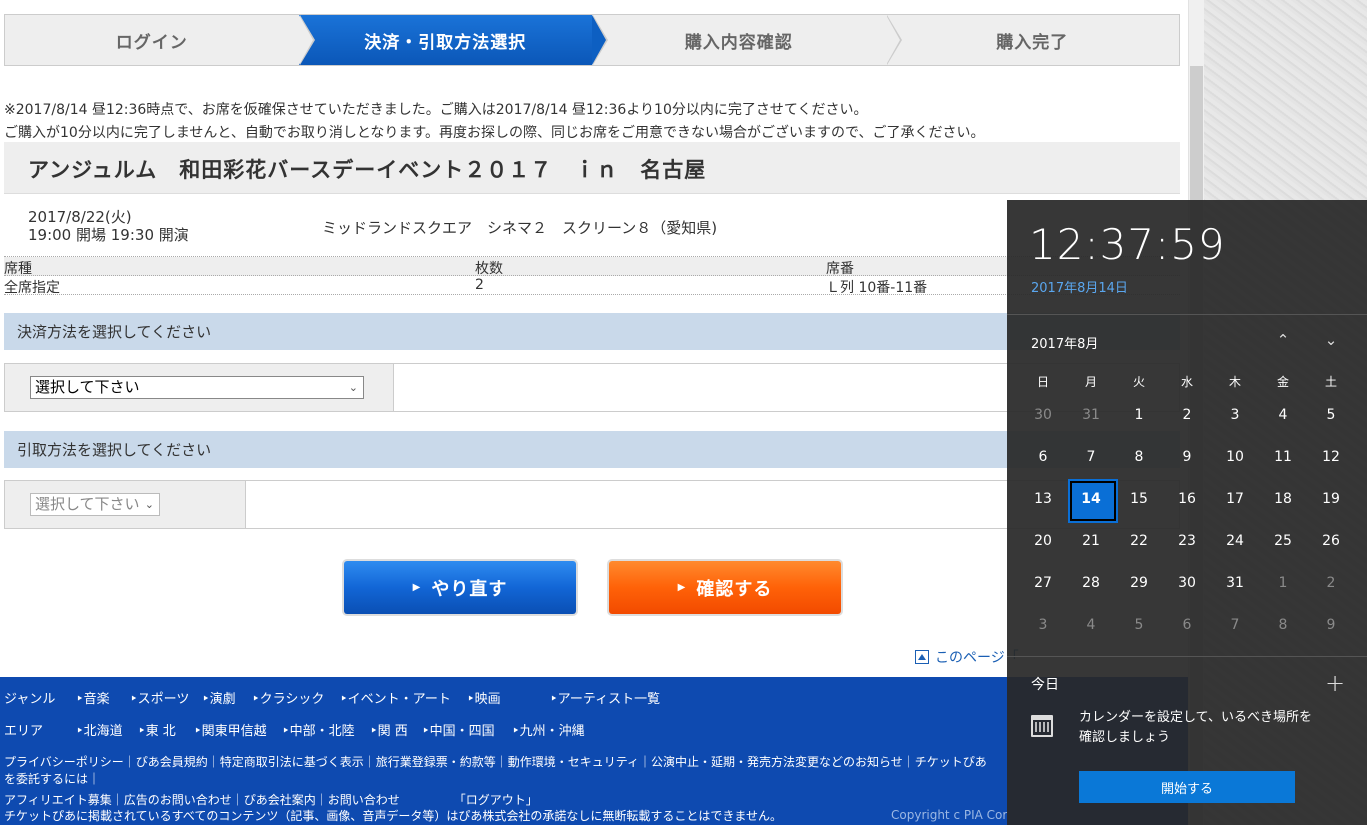  What do you see at coordinates (479, 285) in the screenshot?
I see `seat-quantity: 2` at bounding box center [479, 285].